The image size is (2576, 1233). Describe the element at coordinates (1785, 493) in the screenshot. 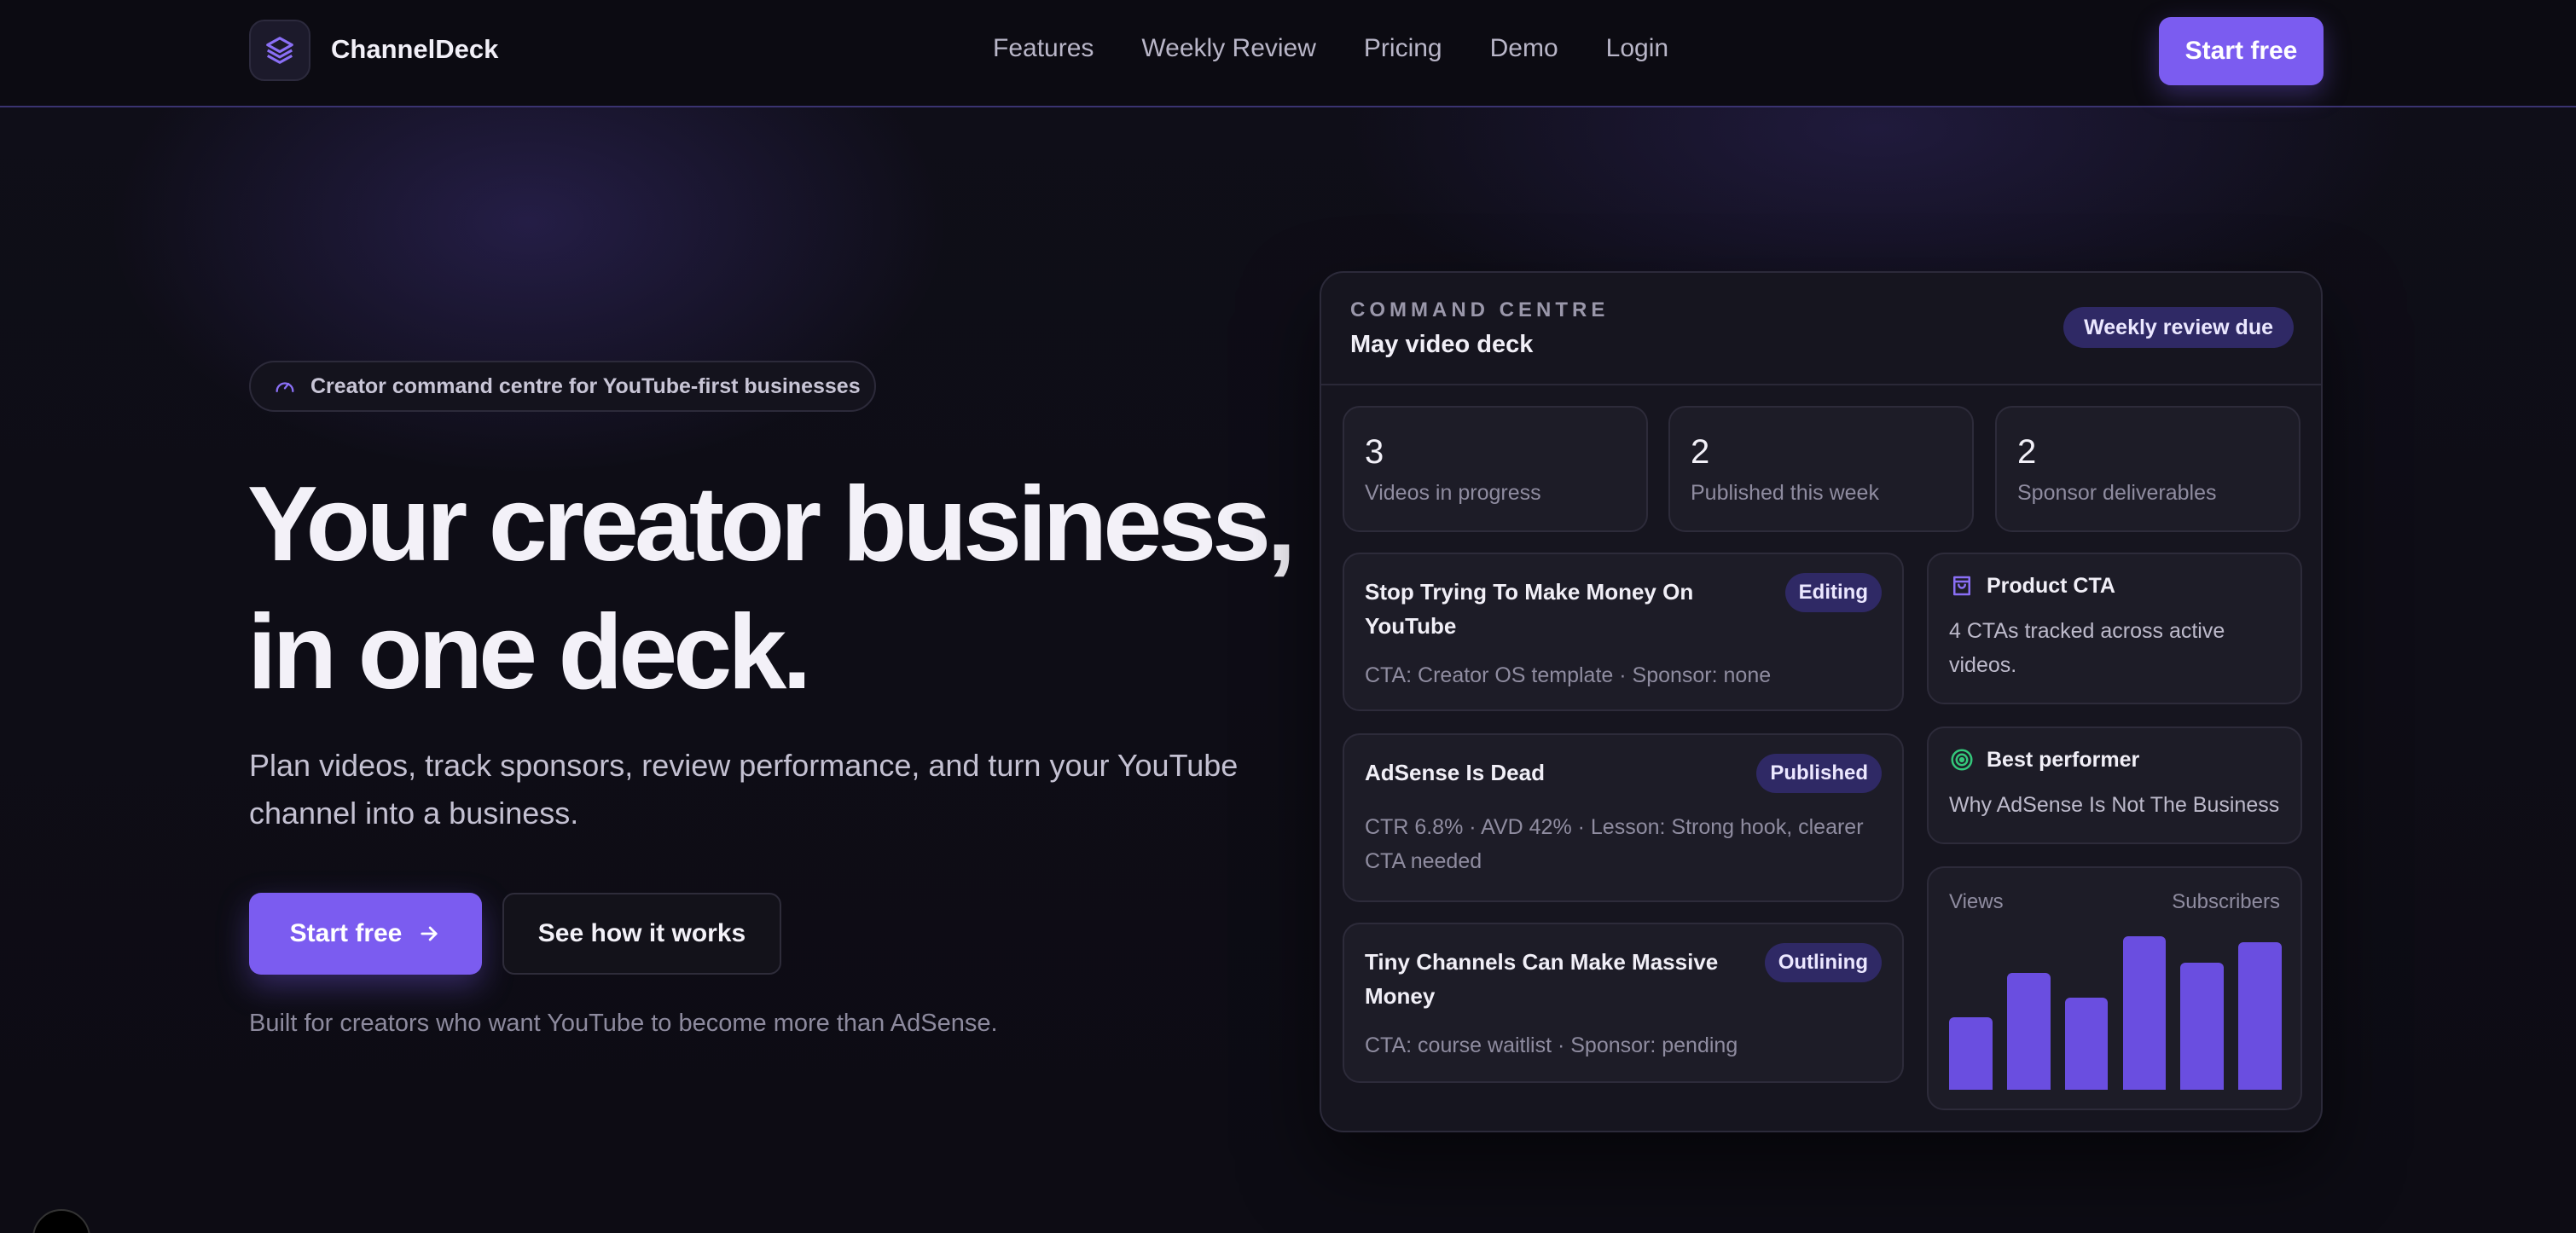

I see `stat-label: Published this week` at that location.